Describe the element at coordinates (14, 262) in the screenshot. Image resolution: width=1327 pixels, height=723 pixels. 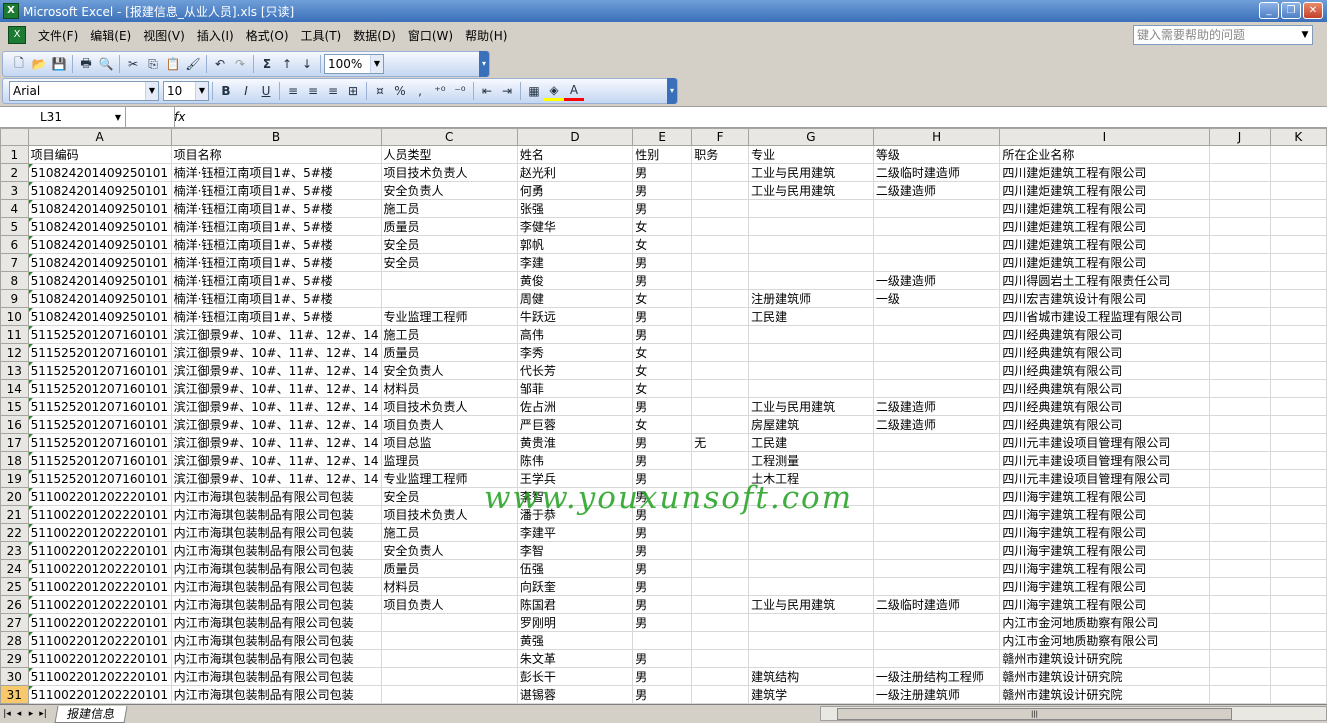
I see `row-header: 7` at that location.